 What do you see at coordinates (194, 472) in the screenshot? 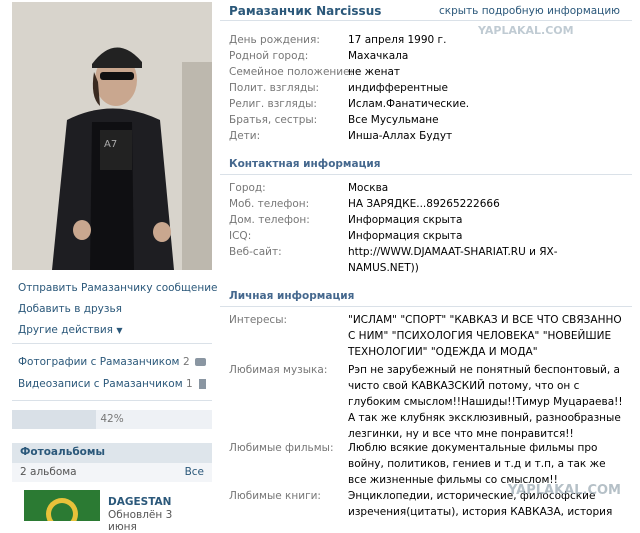
I see `albums-all-link: Все` at bounding box center [194, 472].